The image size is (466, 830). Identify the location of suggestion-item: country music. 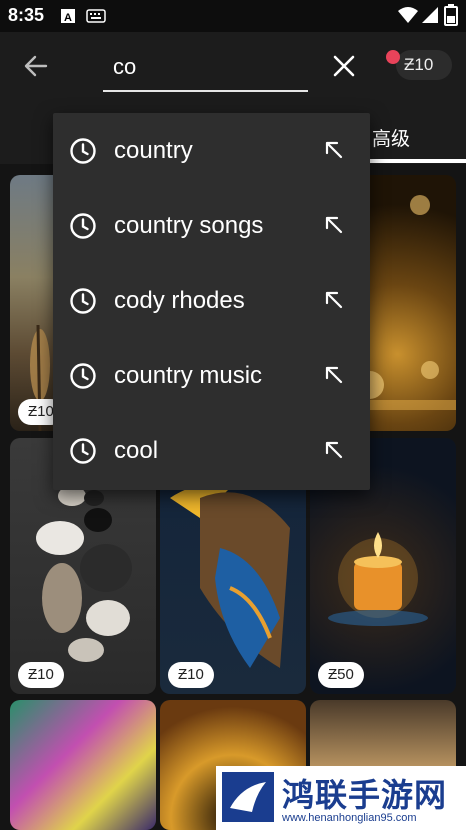
(211, 375).